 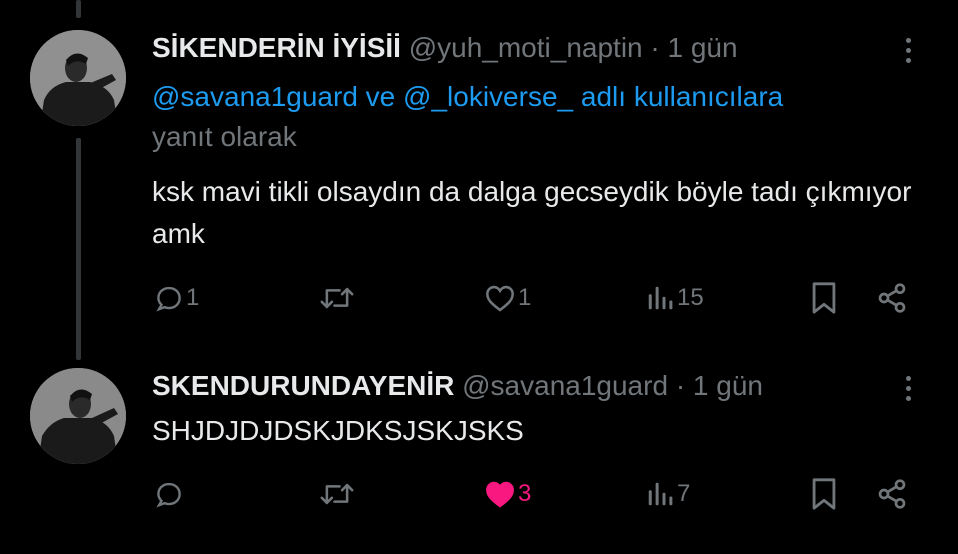 I want to click on action-bar: 3 7, so click(x=479, y=494).